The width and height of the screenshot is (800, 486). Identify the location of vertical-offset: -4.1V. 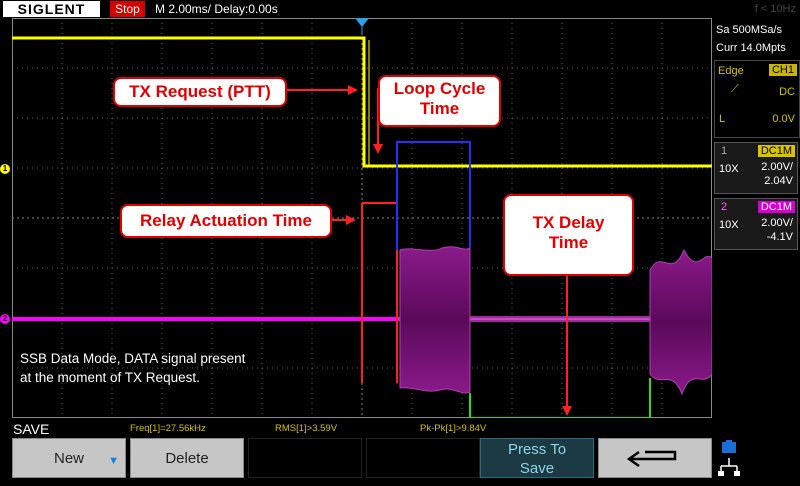
(779, 237).